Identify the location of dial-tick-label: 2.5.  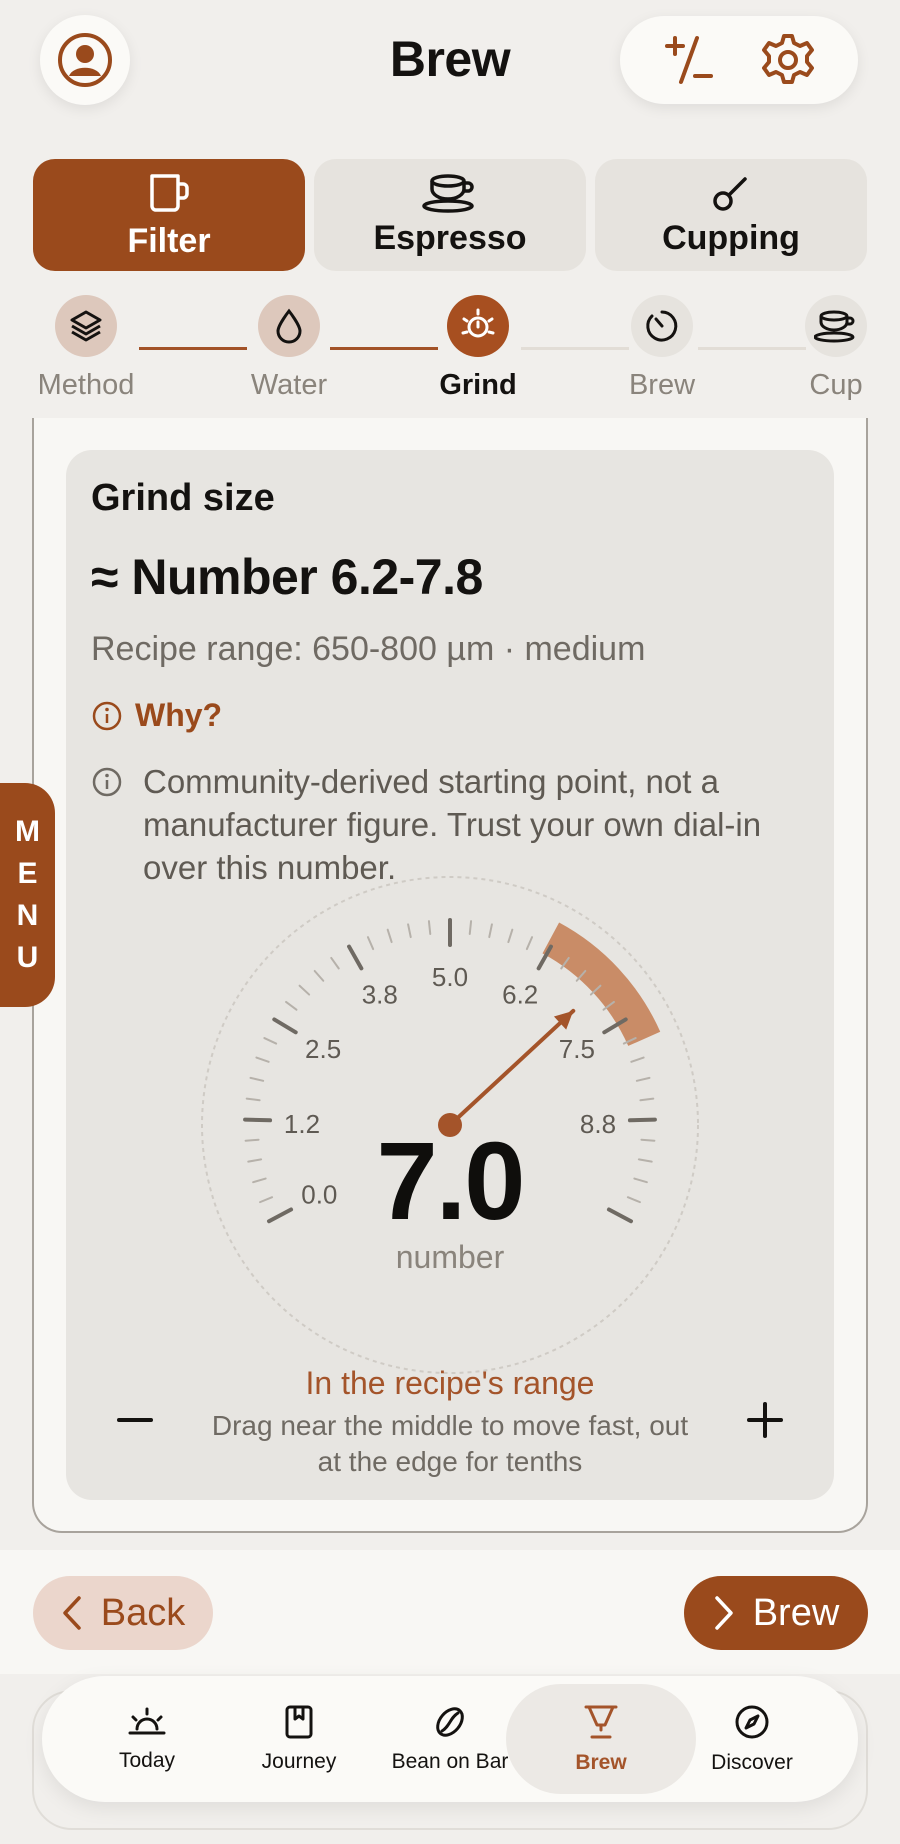
(323, 1049).